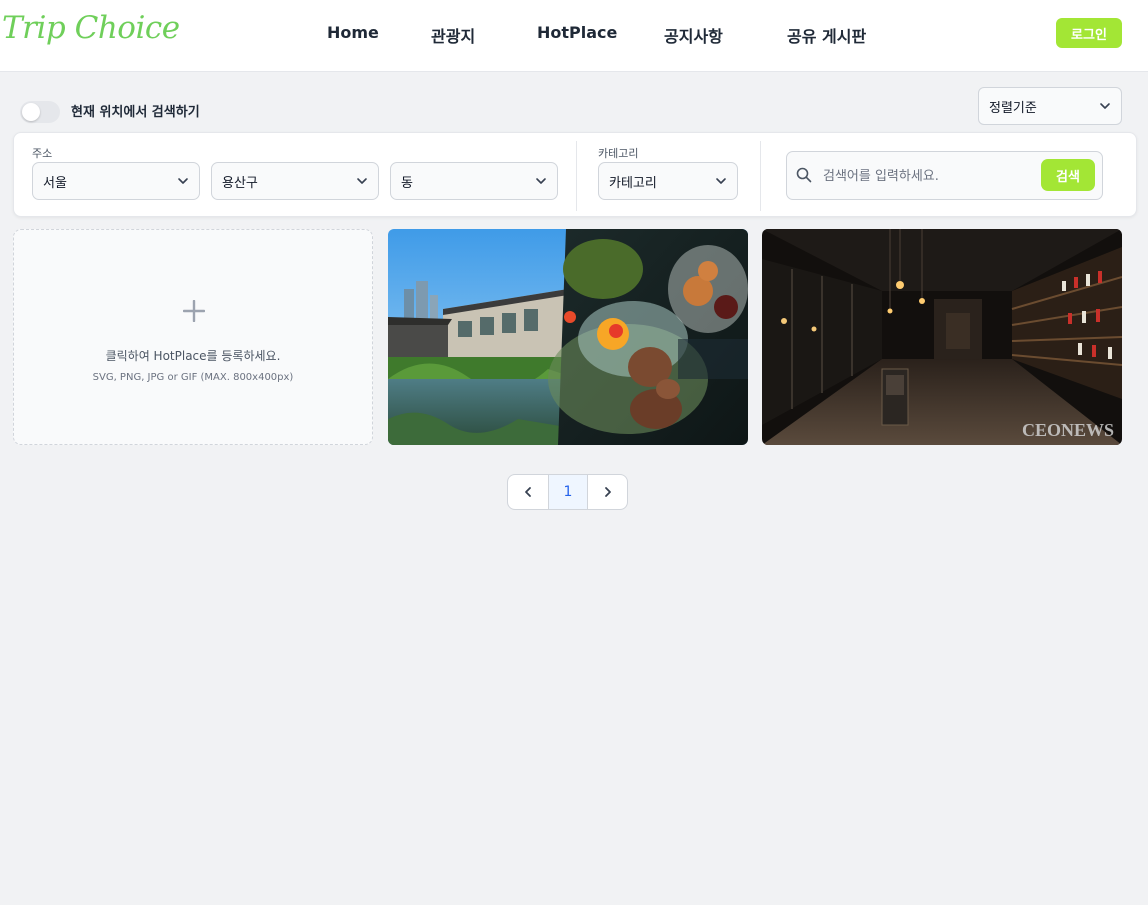 This screenshot has width=1148, height=905. I want to click on nav-hotplace: HotPlace, so click(577, 32).